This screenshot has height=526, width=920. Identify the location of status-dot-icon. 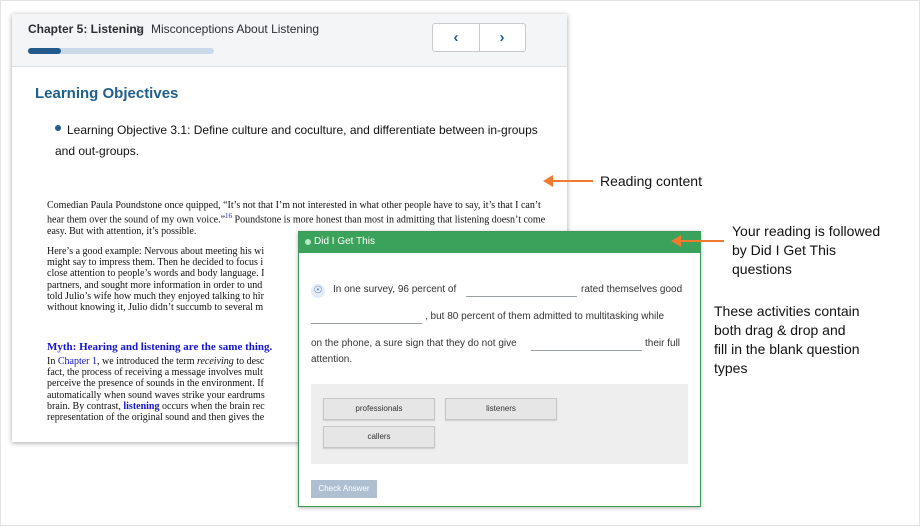
(308, 242).